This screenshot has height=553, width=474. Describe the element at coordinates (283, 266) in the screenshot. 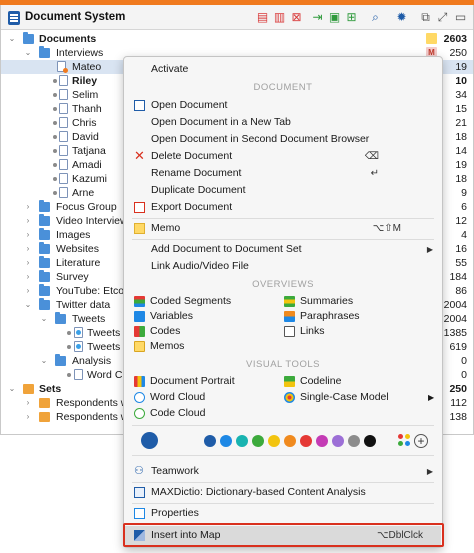

I see `menu-link-audio-video: Link Audio/Video File` at that location.